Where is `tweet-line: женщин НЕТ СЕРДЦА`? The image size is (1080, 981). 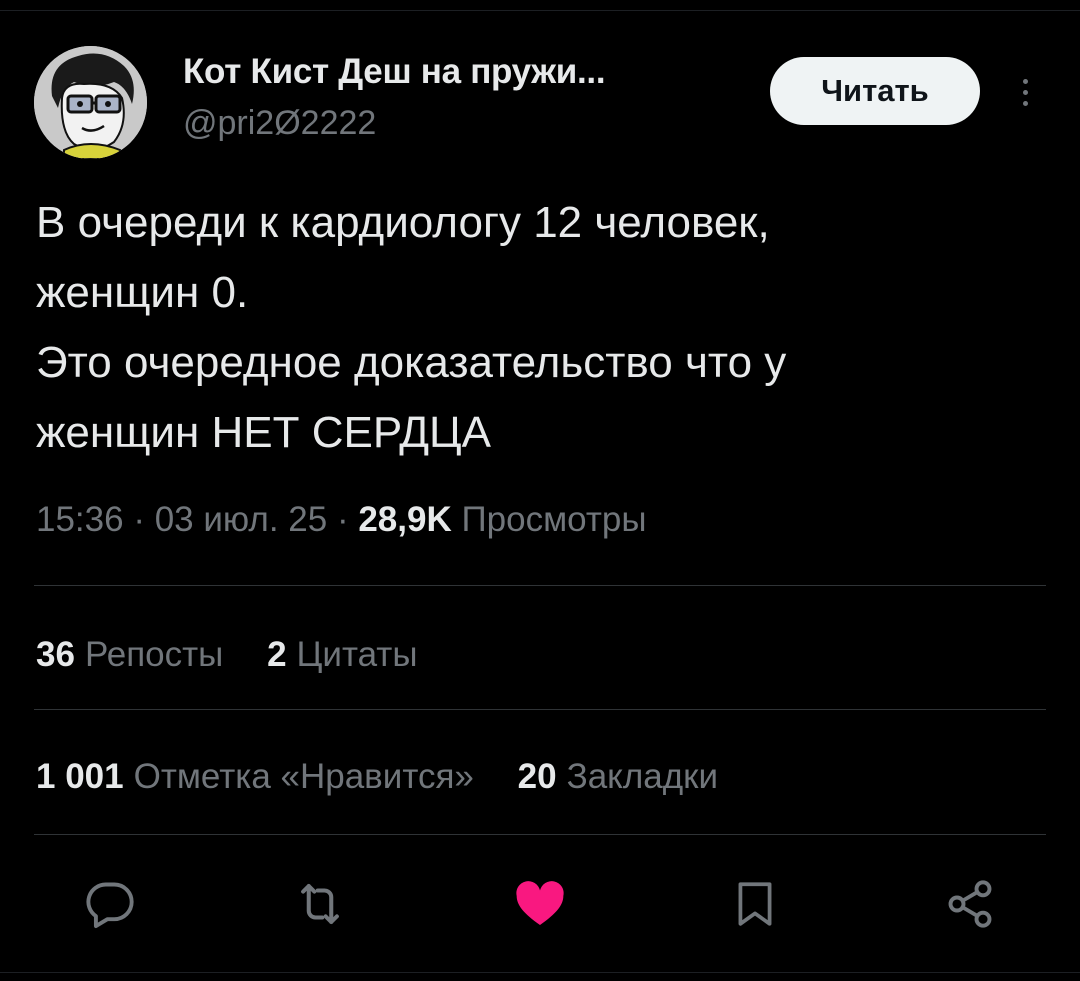
tweet-line: женщин НЕТ СЕРДЦА is located at coordinates (263, 432).